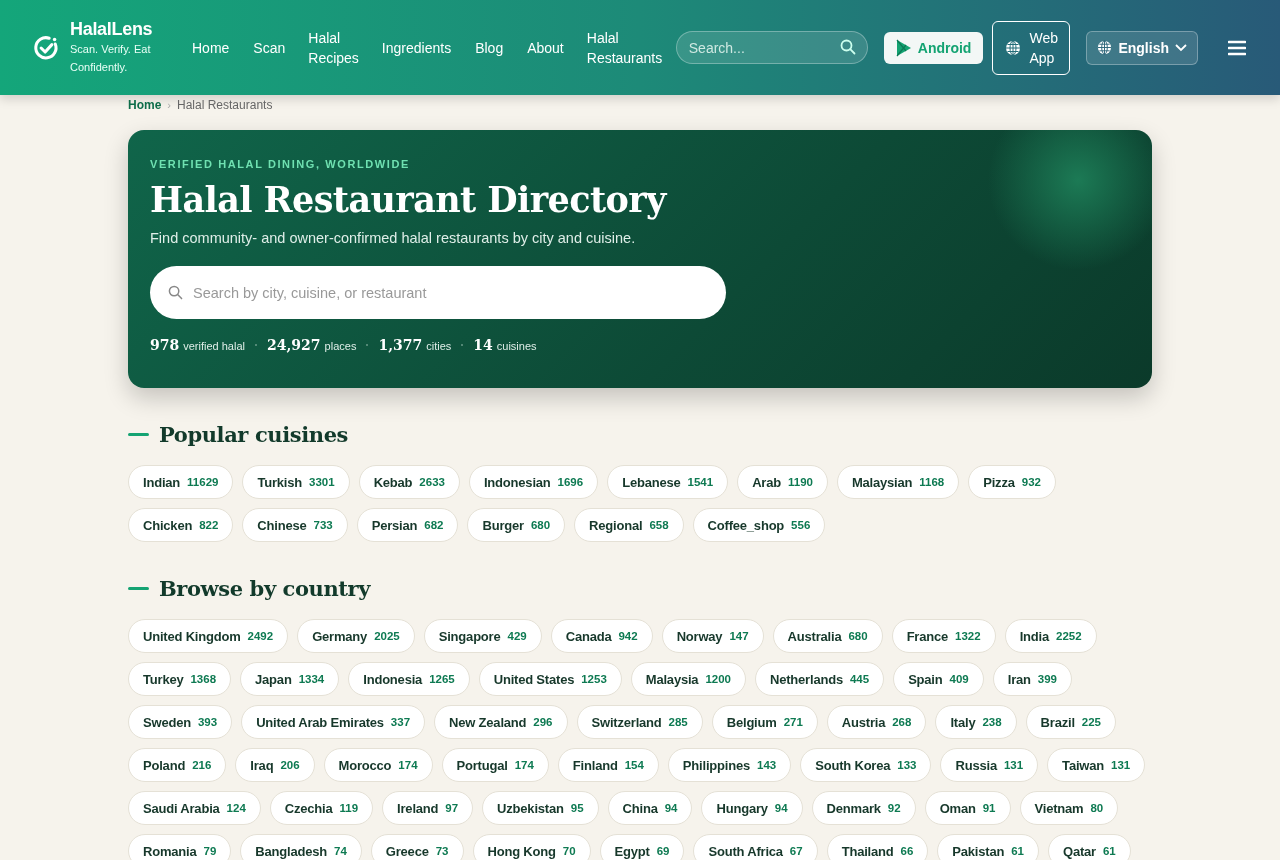  I want to click on stat-value: 24,927, so click(294, 345).